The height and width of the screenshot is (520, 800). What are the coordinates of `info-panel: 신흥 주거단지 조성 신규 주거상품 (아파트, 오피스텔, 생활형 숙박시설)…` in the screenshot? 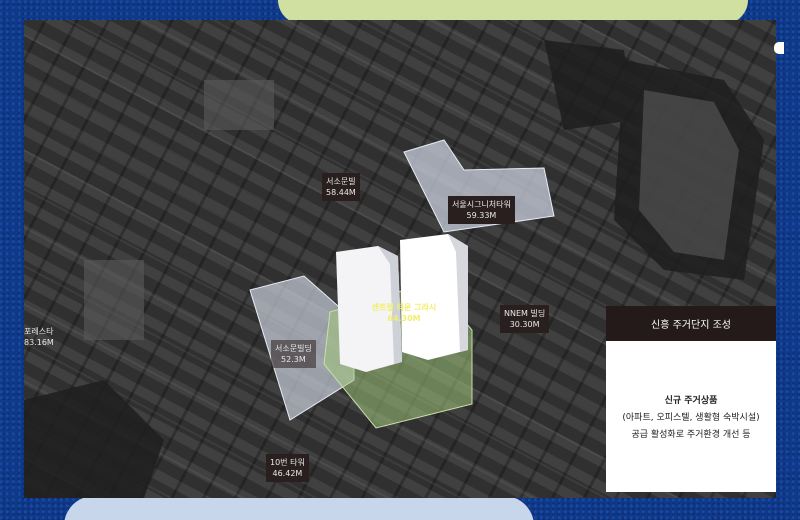 It's located at (691, 399).